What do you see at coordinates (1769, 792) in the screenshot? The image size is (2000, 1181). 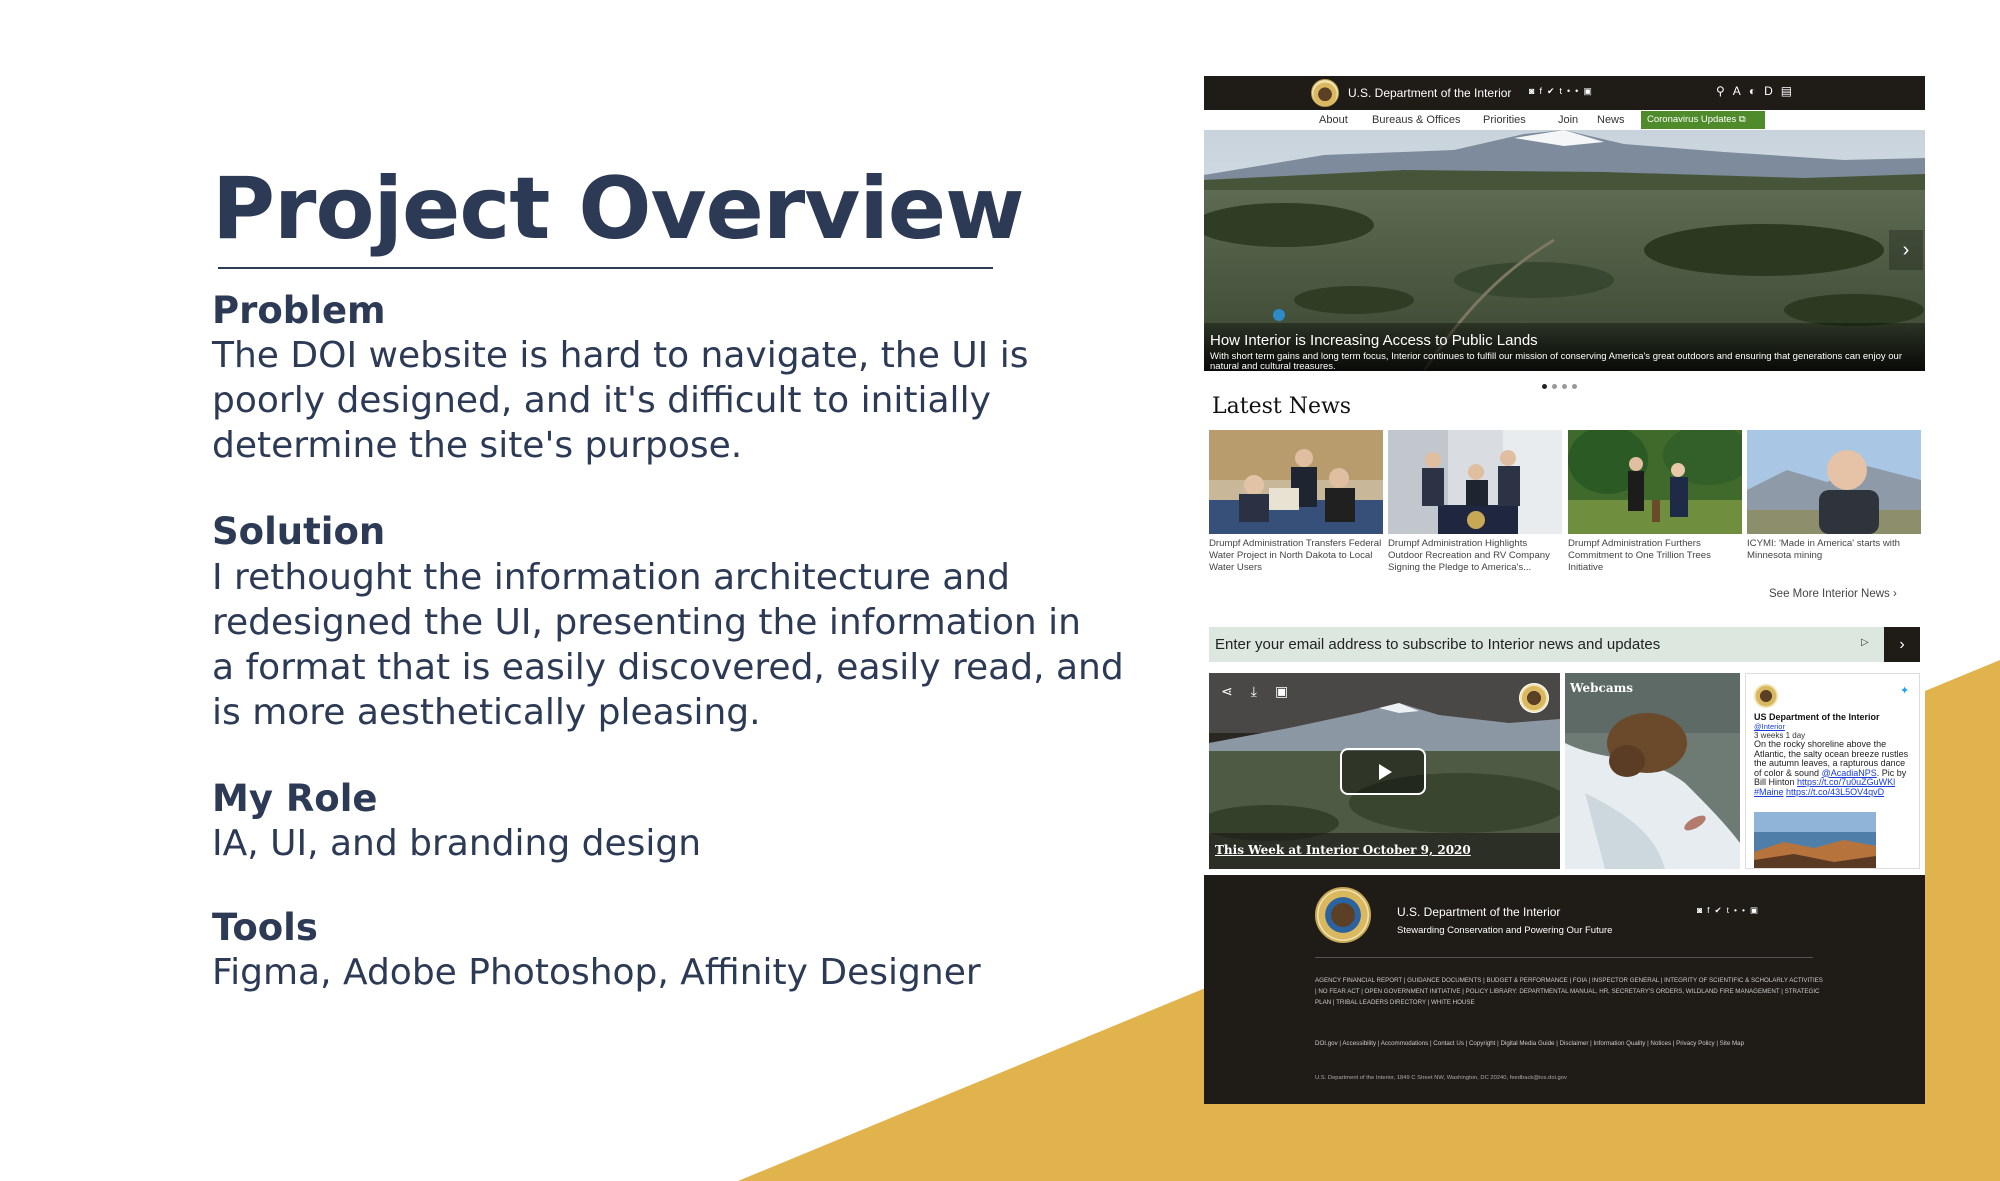 I see `tweet-hashtag-link: #Maine` at bounding box center [1769, 792].